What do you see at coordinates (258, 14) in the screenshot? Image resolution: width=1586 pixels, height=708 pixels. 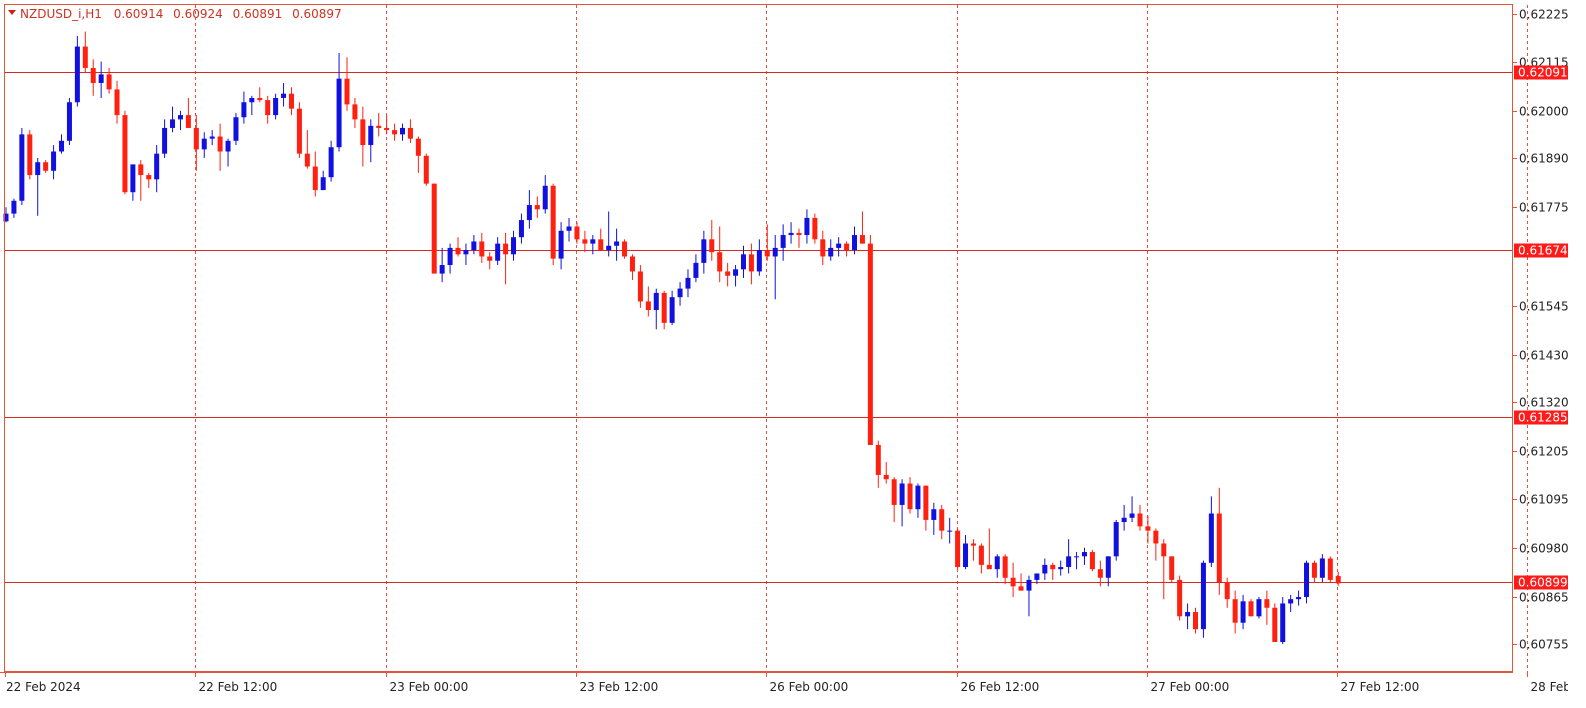 I see `low-value: 0.60891` at bounding box center [258, 14].